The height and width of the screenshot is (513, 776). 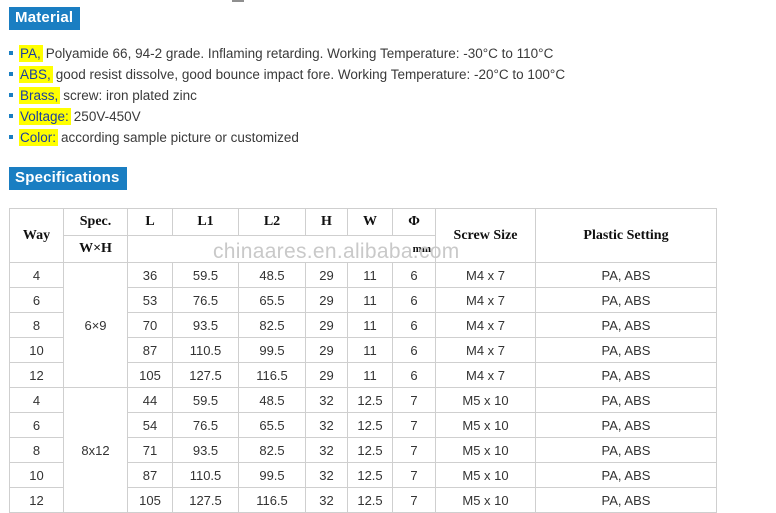 I want to click on bullet-keyword: ABS,, so click(x=36, y=74).